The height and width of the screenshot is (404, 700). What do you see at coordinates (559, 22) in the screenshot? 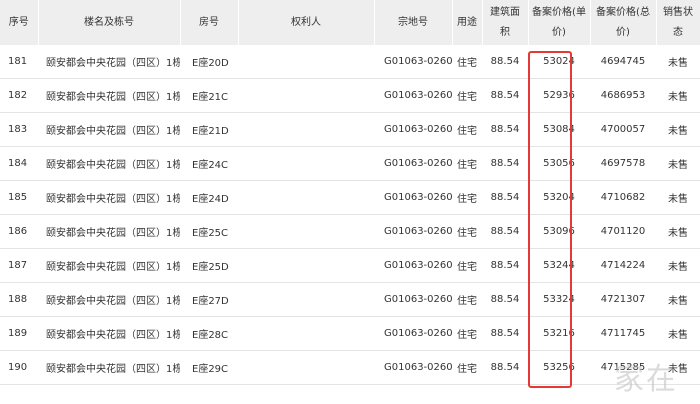
I see `header-unit-price: 备案价格(单 价)` at bounding box center [559, 22].